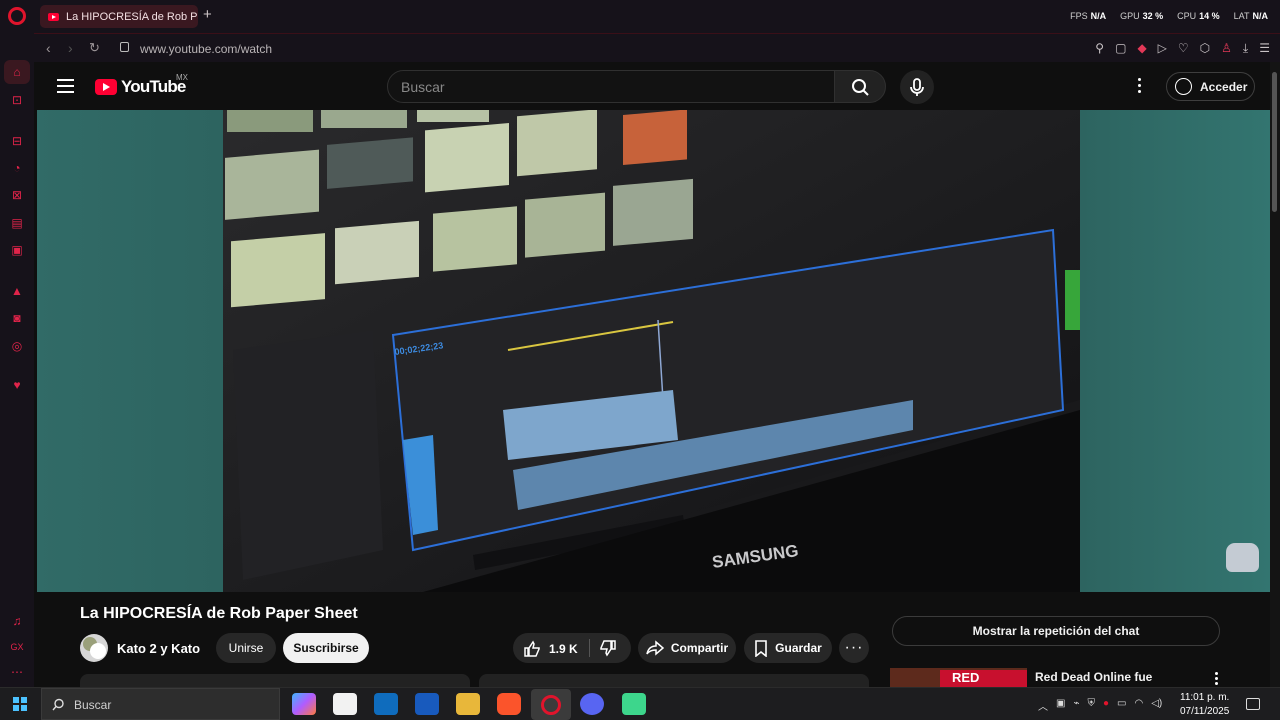 This screenshot has height=720, width=1280. What do you see at coordinates (326, 648) in the screenshot?
I see `subscribe-button: Suscribirse` at bounding box center [326, 648].